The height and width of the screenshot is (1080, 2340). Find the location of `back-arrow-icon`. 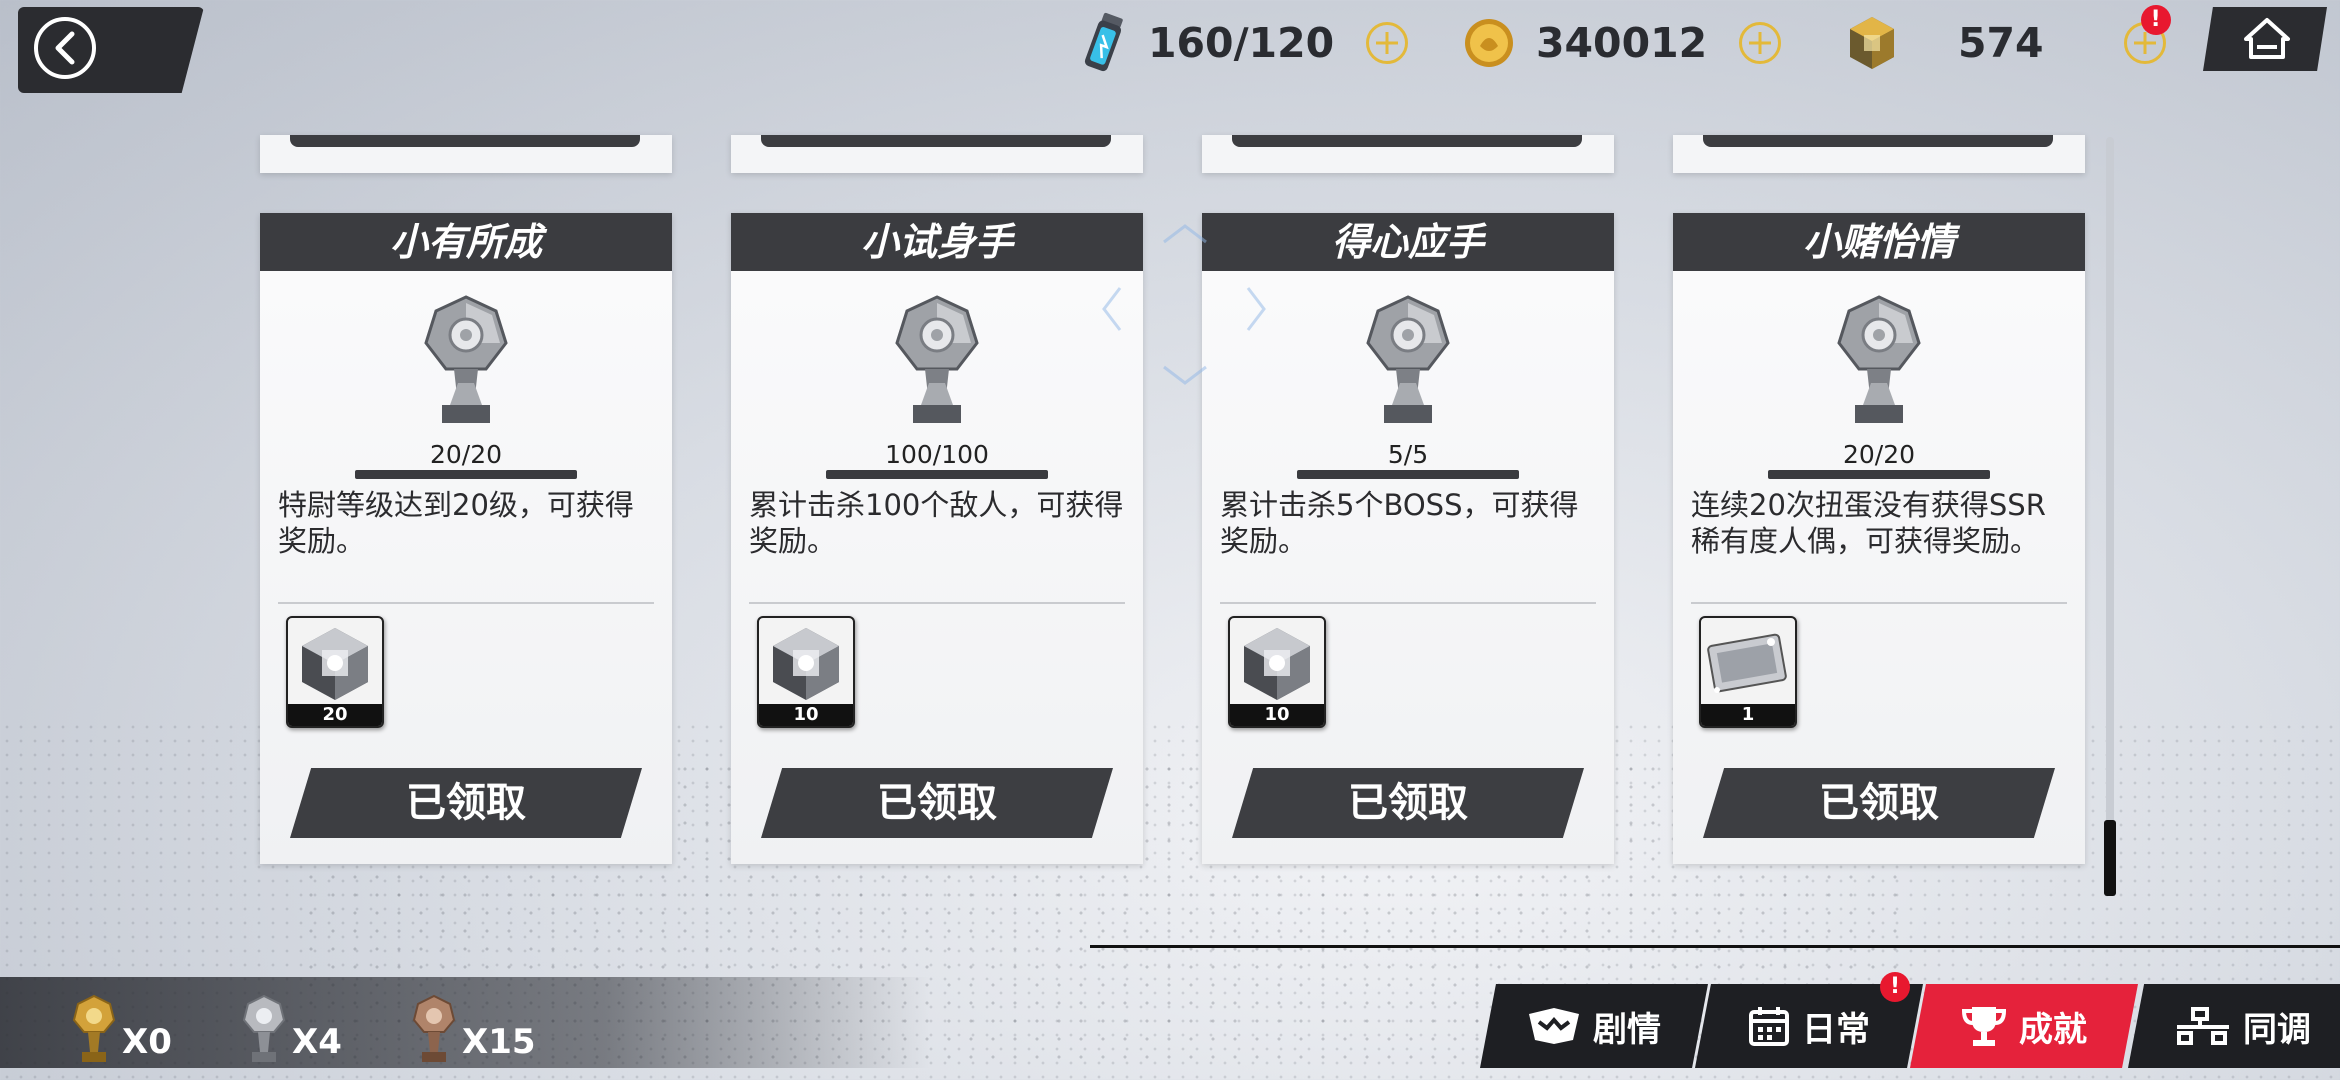

back-arrow-icon is located at coordinates (65, 48).